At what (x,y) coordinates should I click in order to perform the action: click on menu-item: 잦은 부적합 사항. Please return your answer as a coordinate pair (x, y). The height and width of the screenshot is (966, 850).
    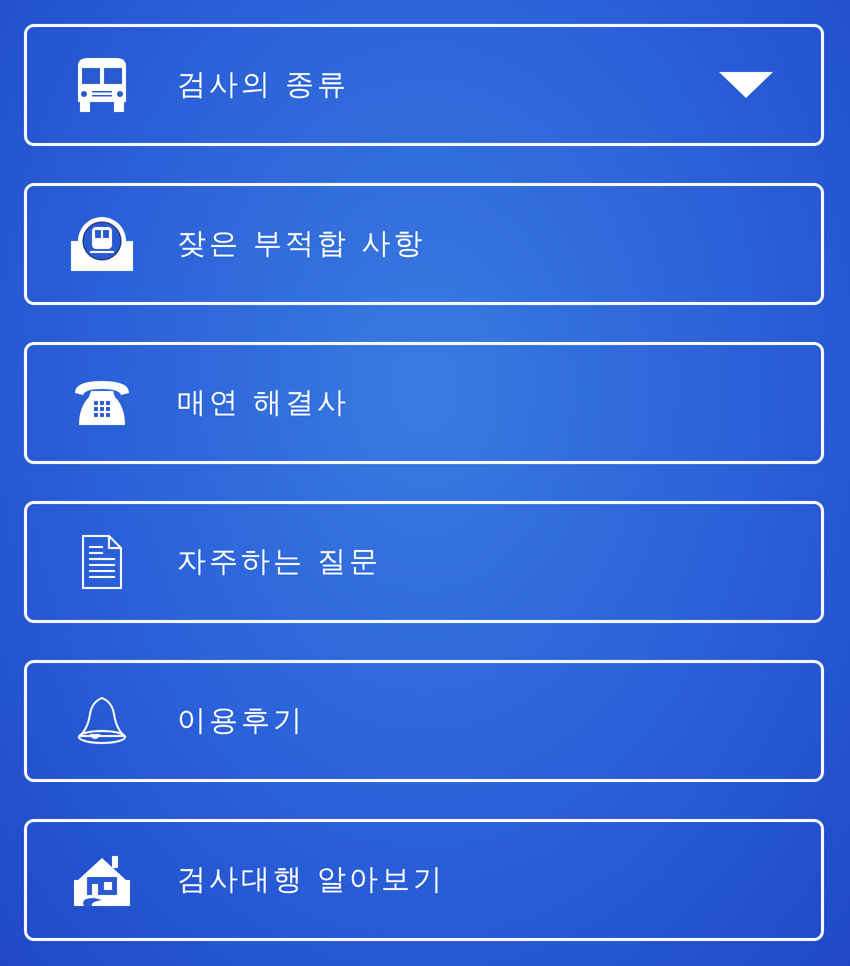
    Looking at the image, I should click on (424, 244).